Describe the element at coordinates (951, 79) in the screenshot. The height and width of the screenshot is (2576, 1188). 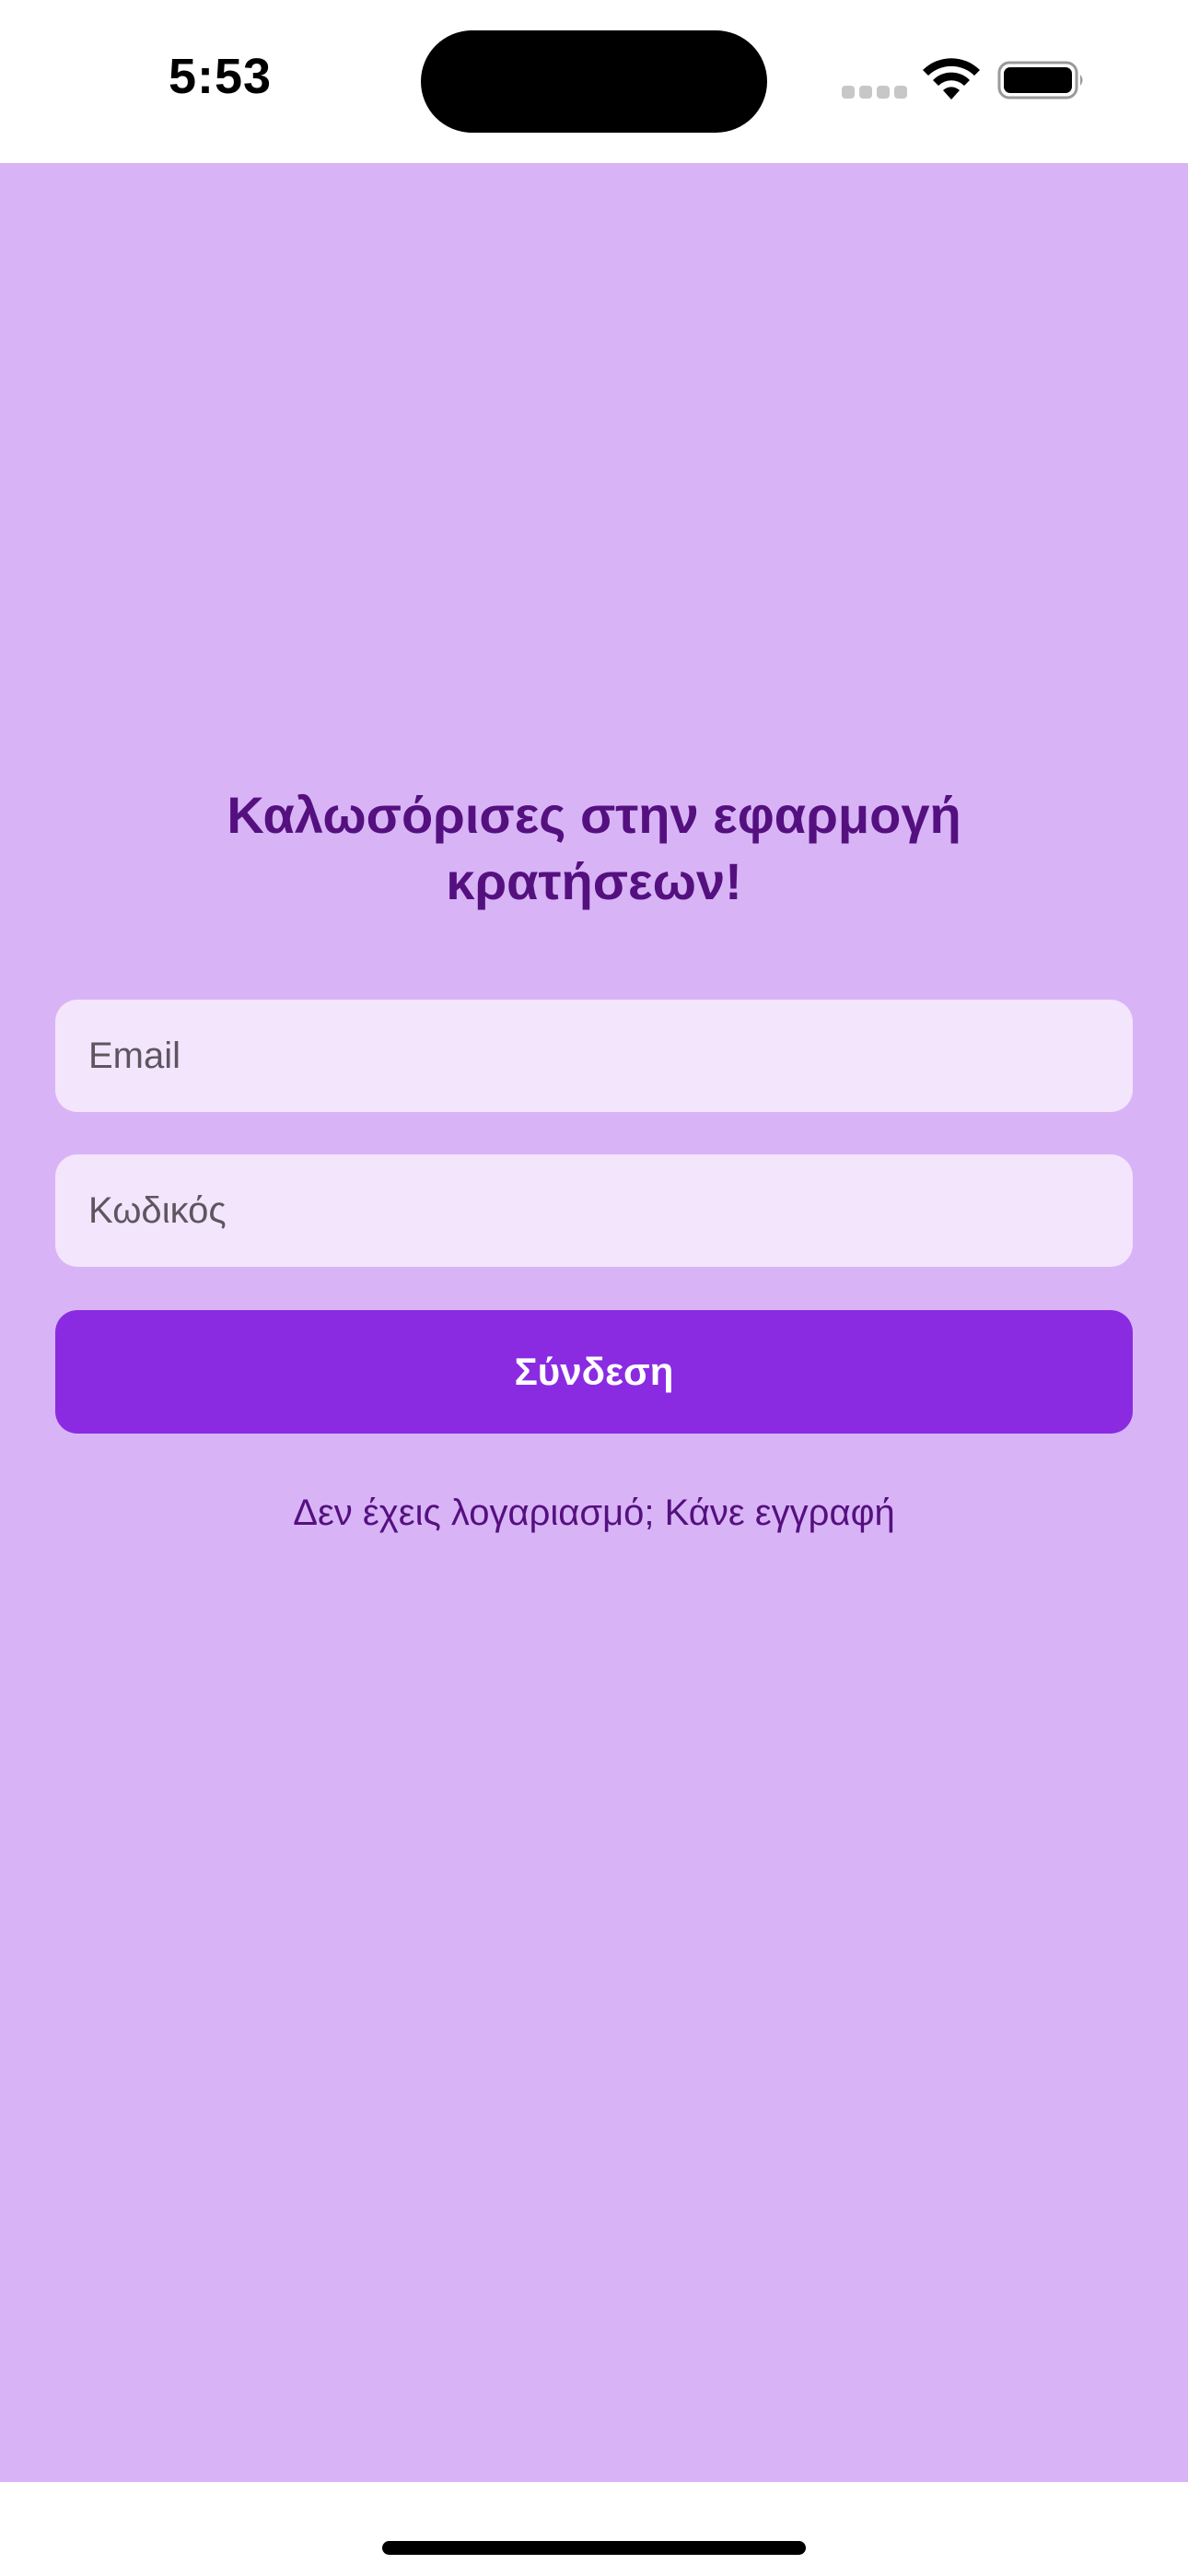
I see `wifi-icon` at that location.